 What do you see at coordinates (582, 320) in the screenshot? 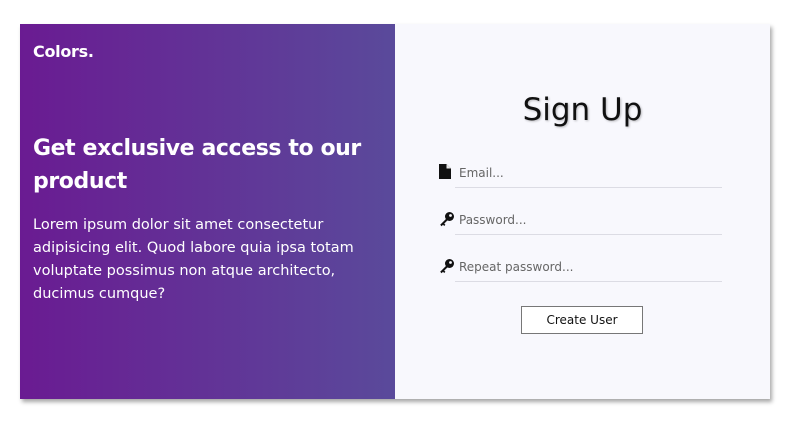
I see `create-user-button: Create User` at bounding box center [582, 320].